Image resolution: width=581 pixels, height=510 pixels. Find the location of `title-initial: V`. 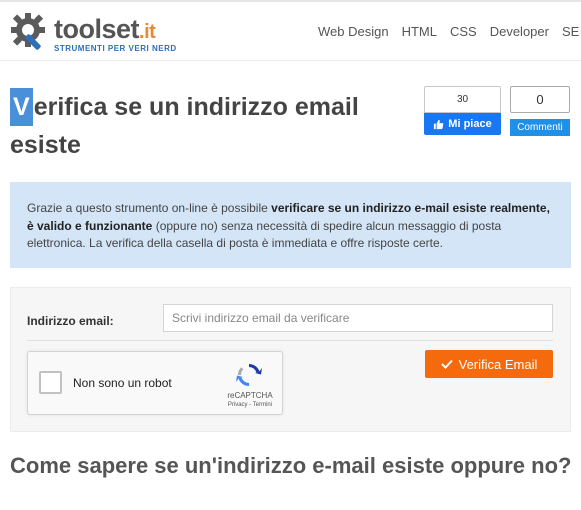

title-initial: V is located at coordinates (21, 107).